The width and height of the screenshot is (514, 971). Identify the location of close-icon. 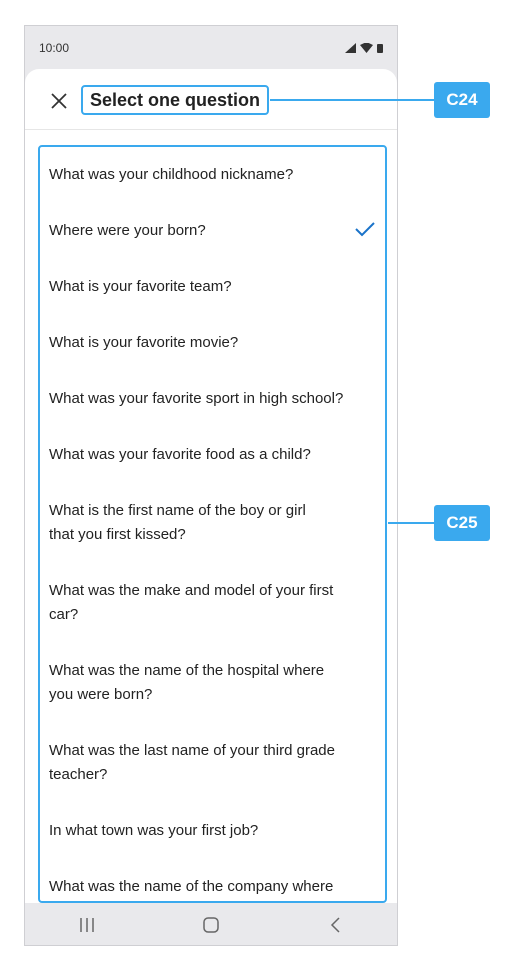
(59, 101).